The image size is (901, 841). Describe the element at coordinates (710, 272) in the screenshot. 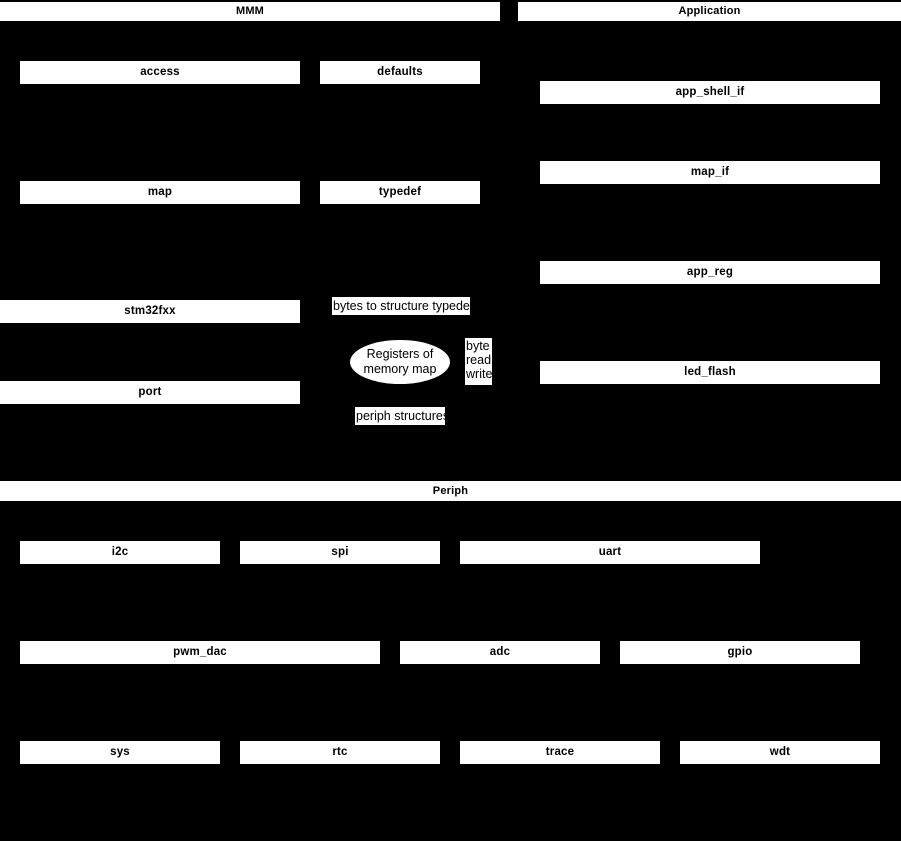

I see `module-app-reg: app_reg` at that location.